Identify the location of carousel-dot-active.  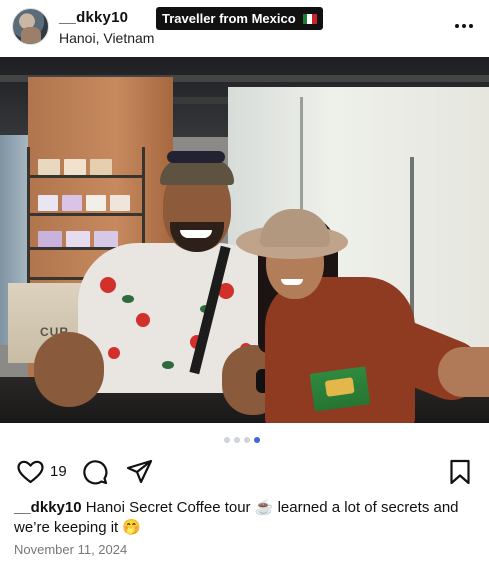
(257, 440).